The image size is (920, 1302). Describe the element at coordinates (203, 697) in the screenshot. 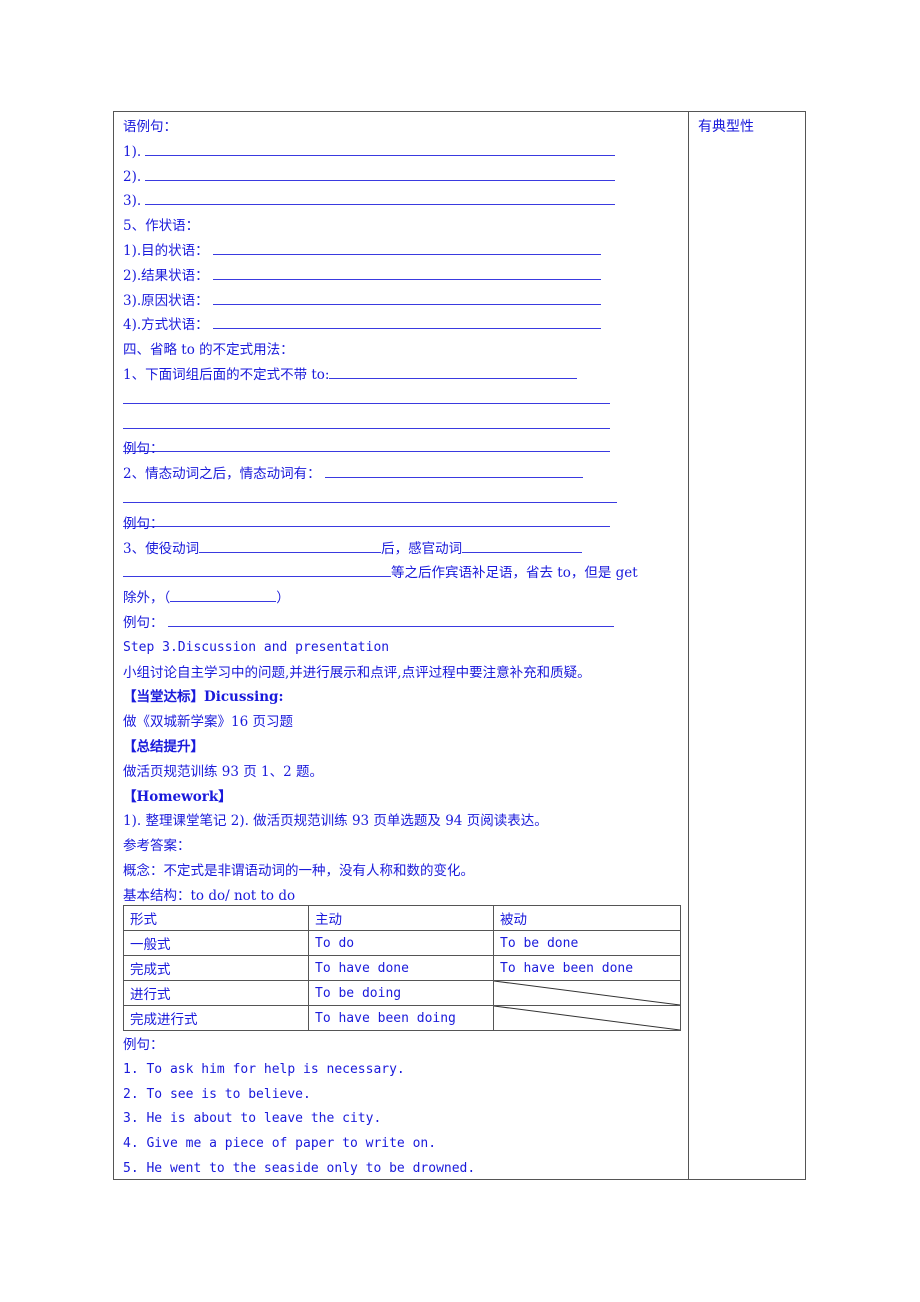

I see `in-class-target-heading: 【当堂达标】Dicussing:` at that location.